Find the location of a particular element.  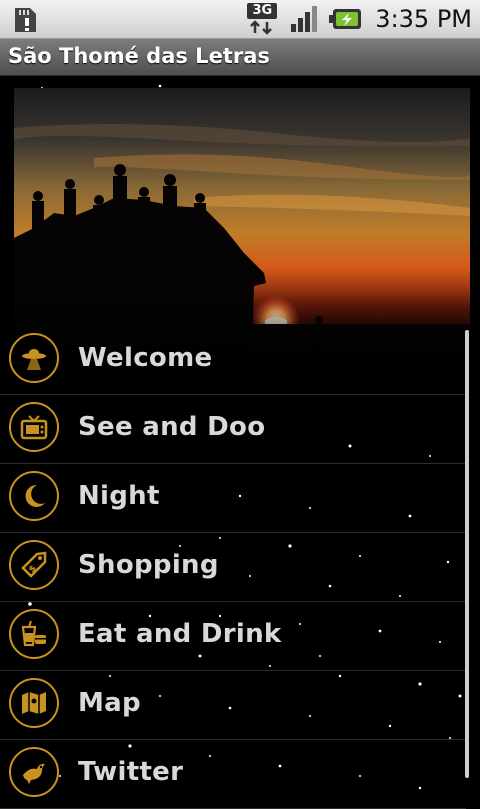

menu-item-eat-and-drink: Eat and Drink is located at coordinates (233, 636).